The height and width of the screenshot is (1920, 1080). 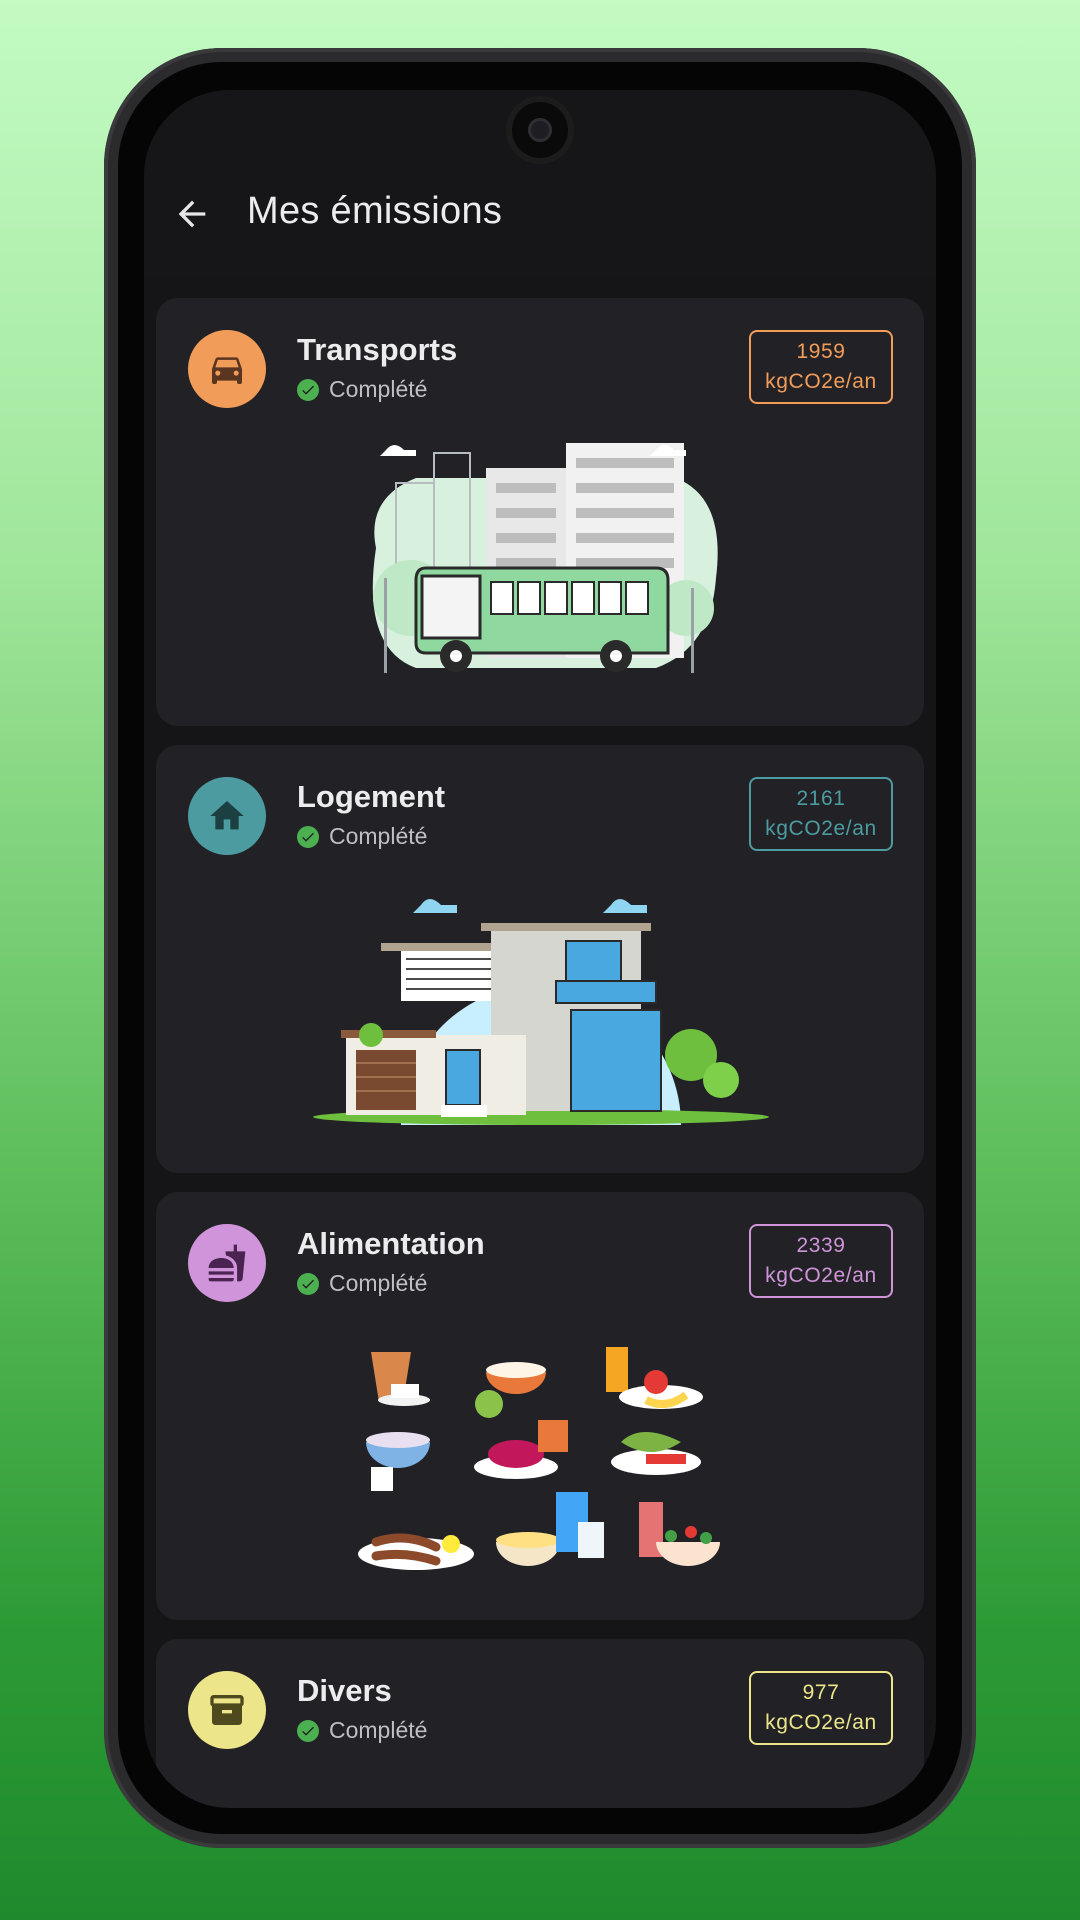 I want to click on emission-value-badge: 2161 kgCO2e/an, so click(x=821, y=814).